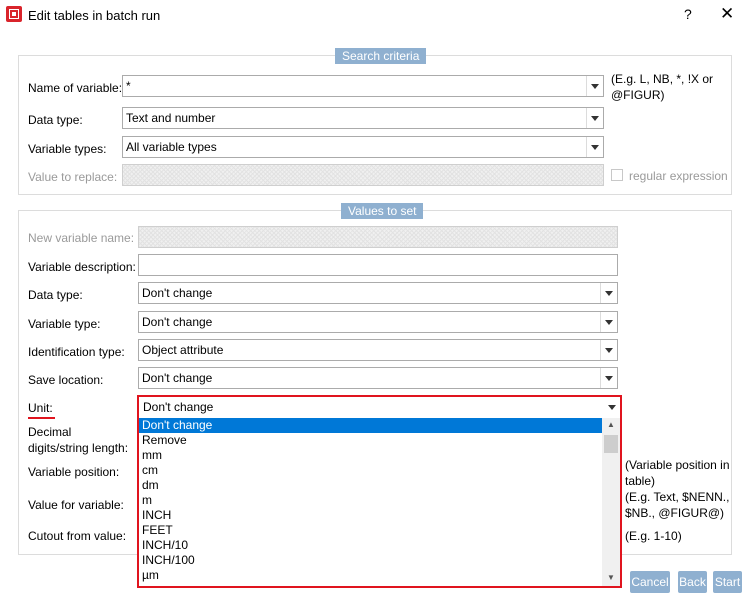 The width and height of the screenshot is (750, 601). Describe the element at coordinates (378, 350) in the screenshot. I see `identification-type-combo: Object attribute` at that location.